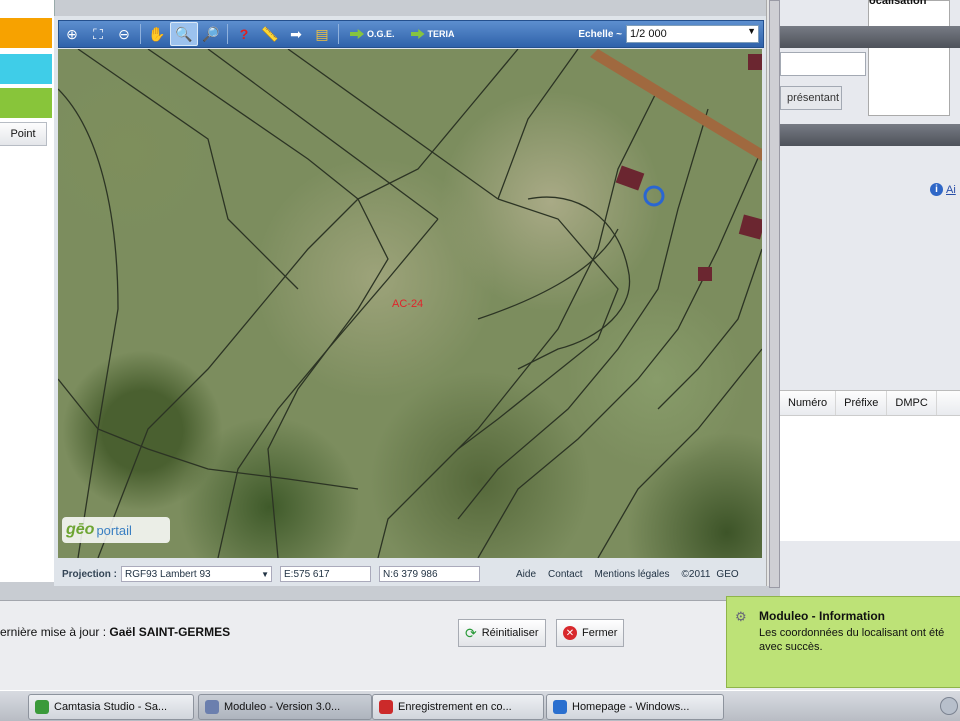 The image size is (960, 721). What do you see at coordinates (381, 34) in the screenshot?
I see `oge-label: O.G.E.` at bounding box center [381, 34].